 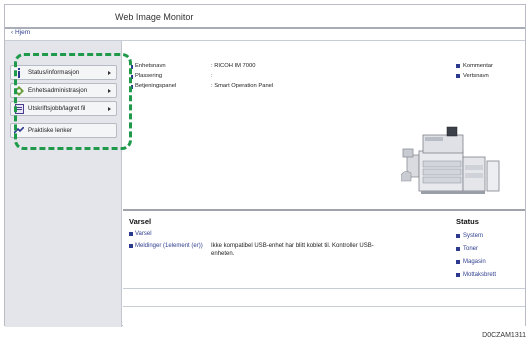 What do you see at coordinates (450, 160) in the screenshot?
I see `printer-image` at bounding box center [450, 160].